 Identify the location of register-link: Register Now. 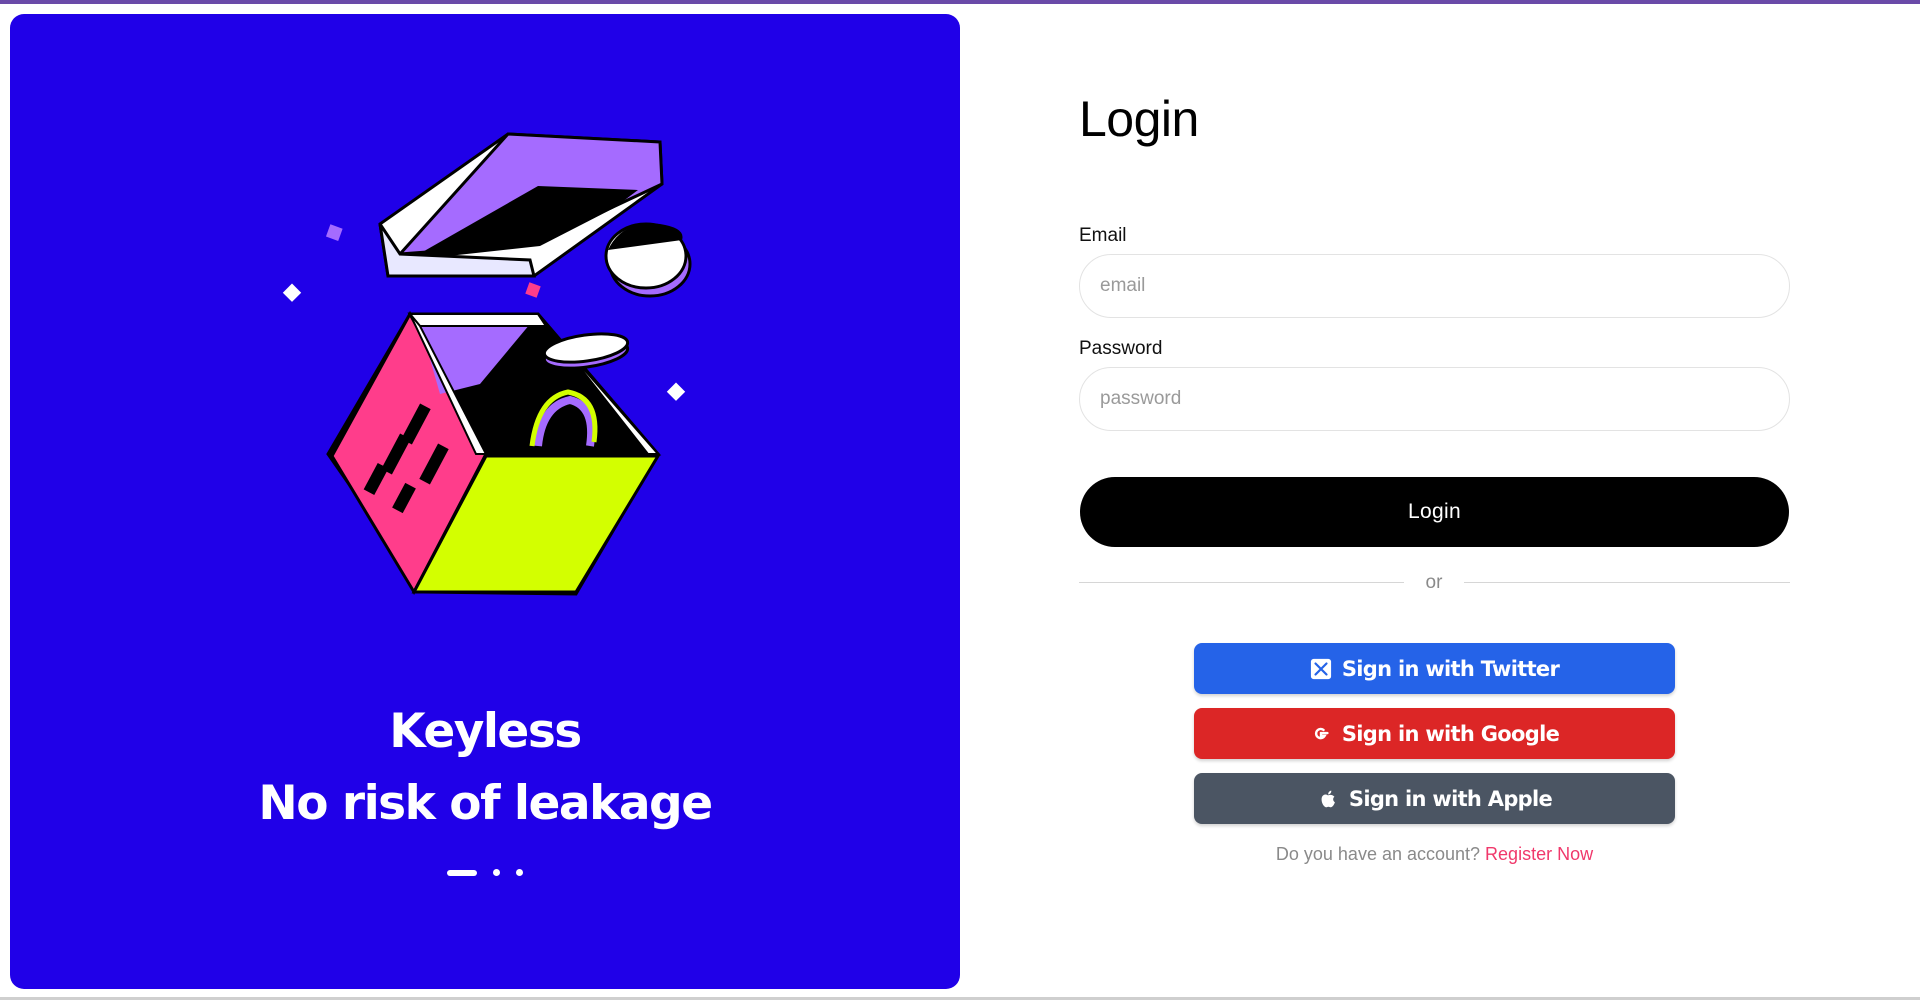
(1539, 854).